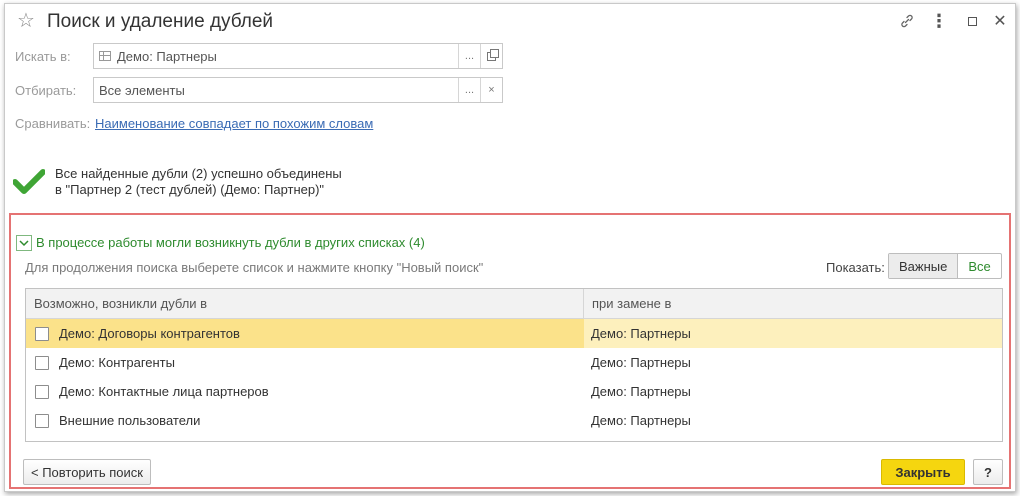  I want to click on search-in-value: Демо: Партнеры, so click(167, 56).